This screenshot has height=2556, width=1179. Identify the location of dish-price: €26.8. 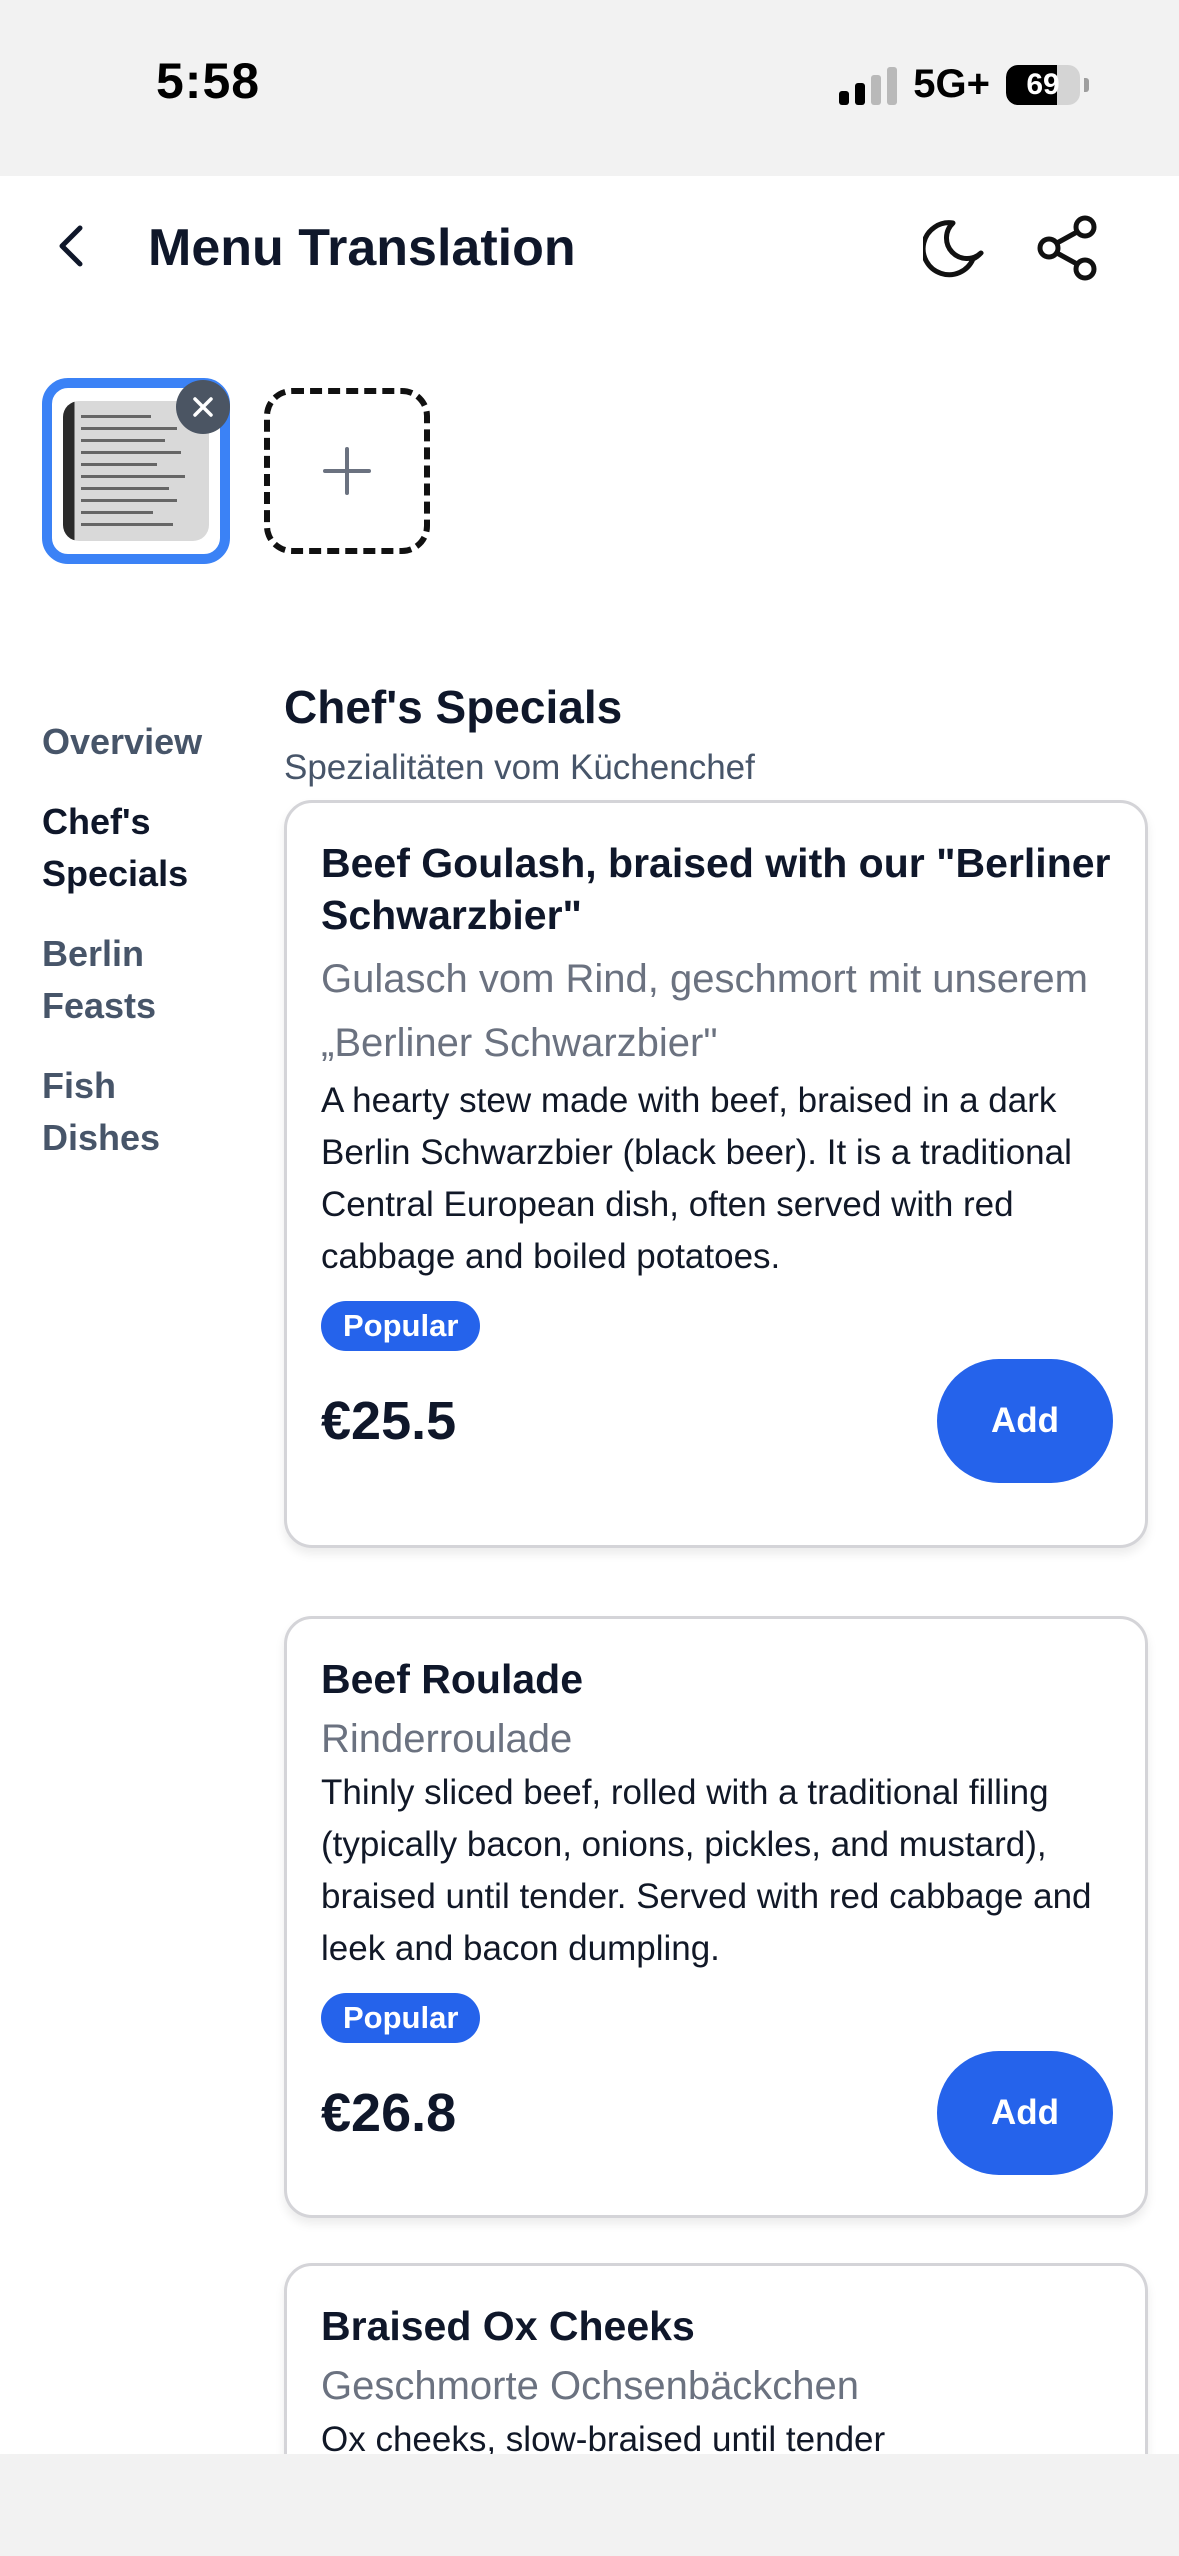
(389, 2113).